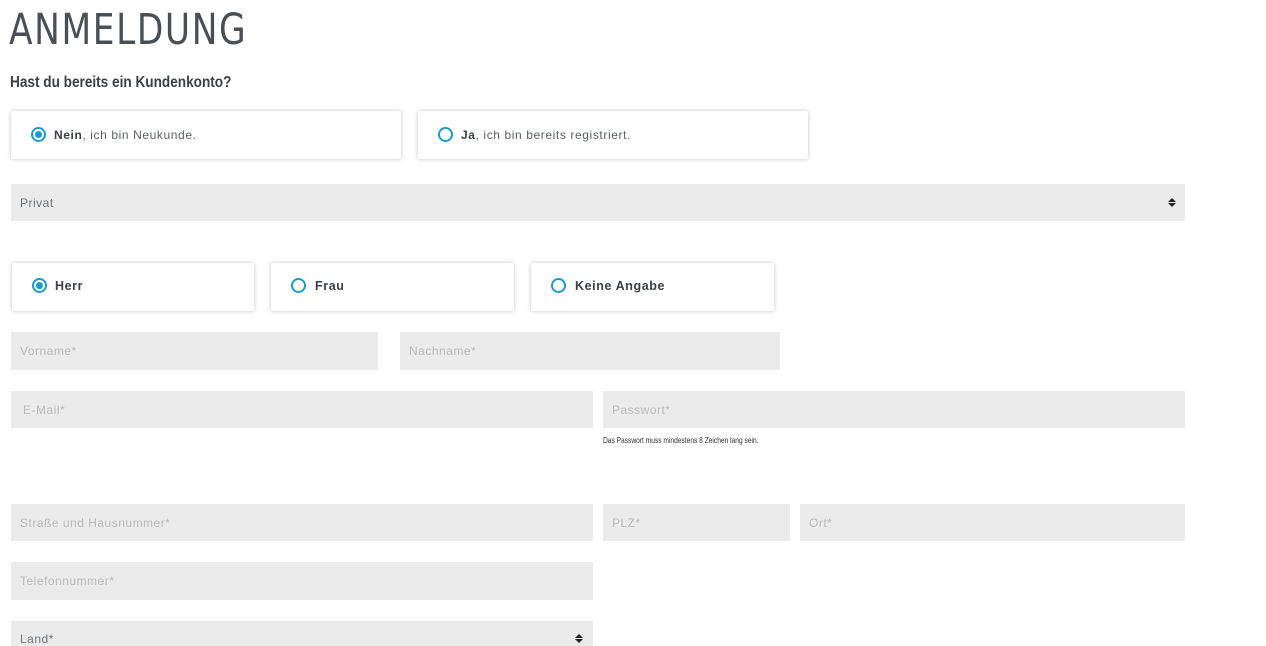 The image size is (1266, 646). I want to click on country-select: Land*, so click(302, 633).